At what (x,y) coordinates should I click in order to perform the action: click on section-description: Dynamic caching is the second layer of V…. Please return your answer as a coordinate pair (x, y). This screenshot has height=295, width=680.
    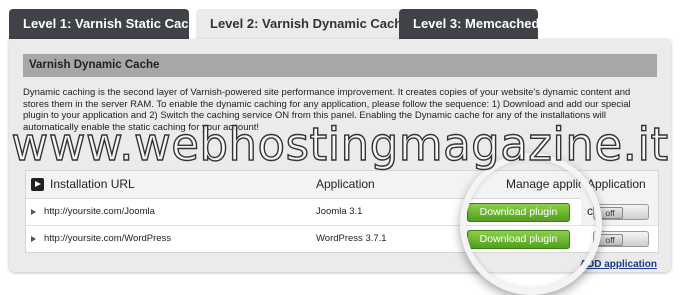
    Looking at the image, I should click on (327, 110).